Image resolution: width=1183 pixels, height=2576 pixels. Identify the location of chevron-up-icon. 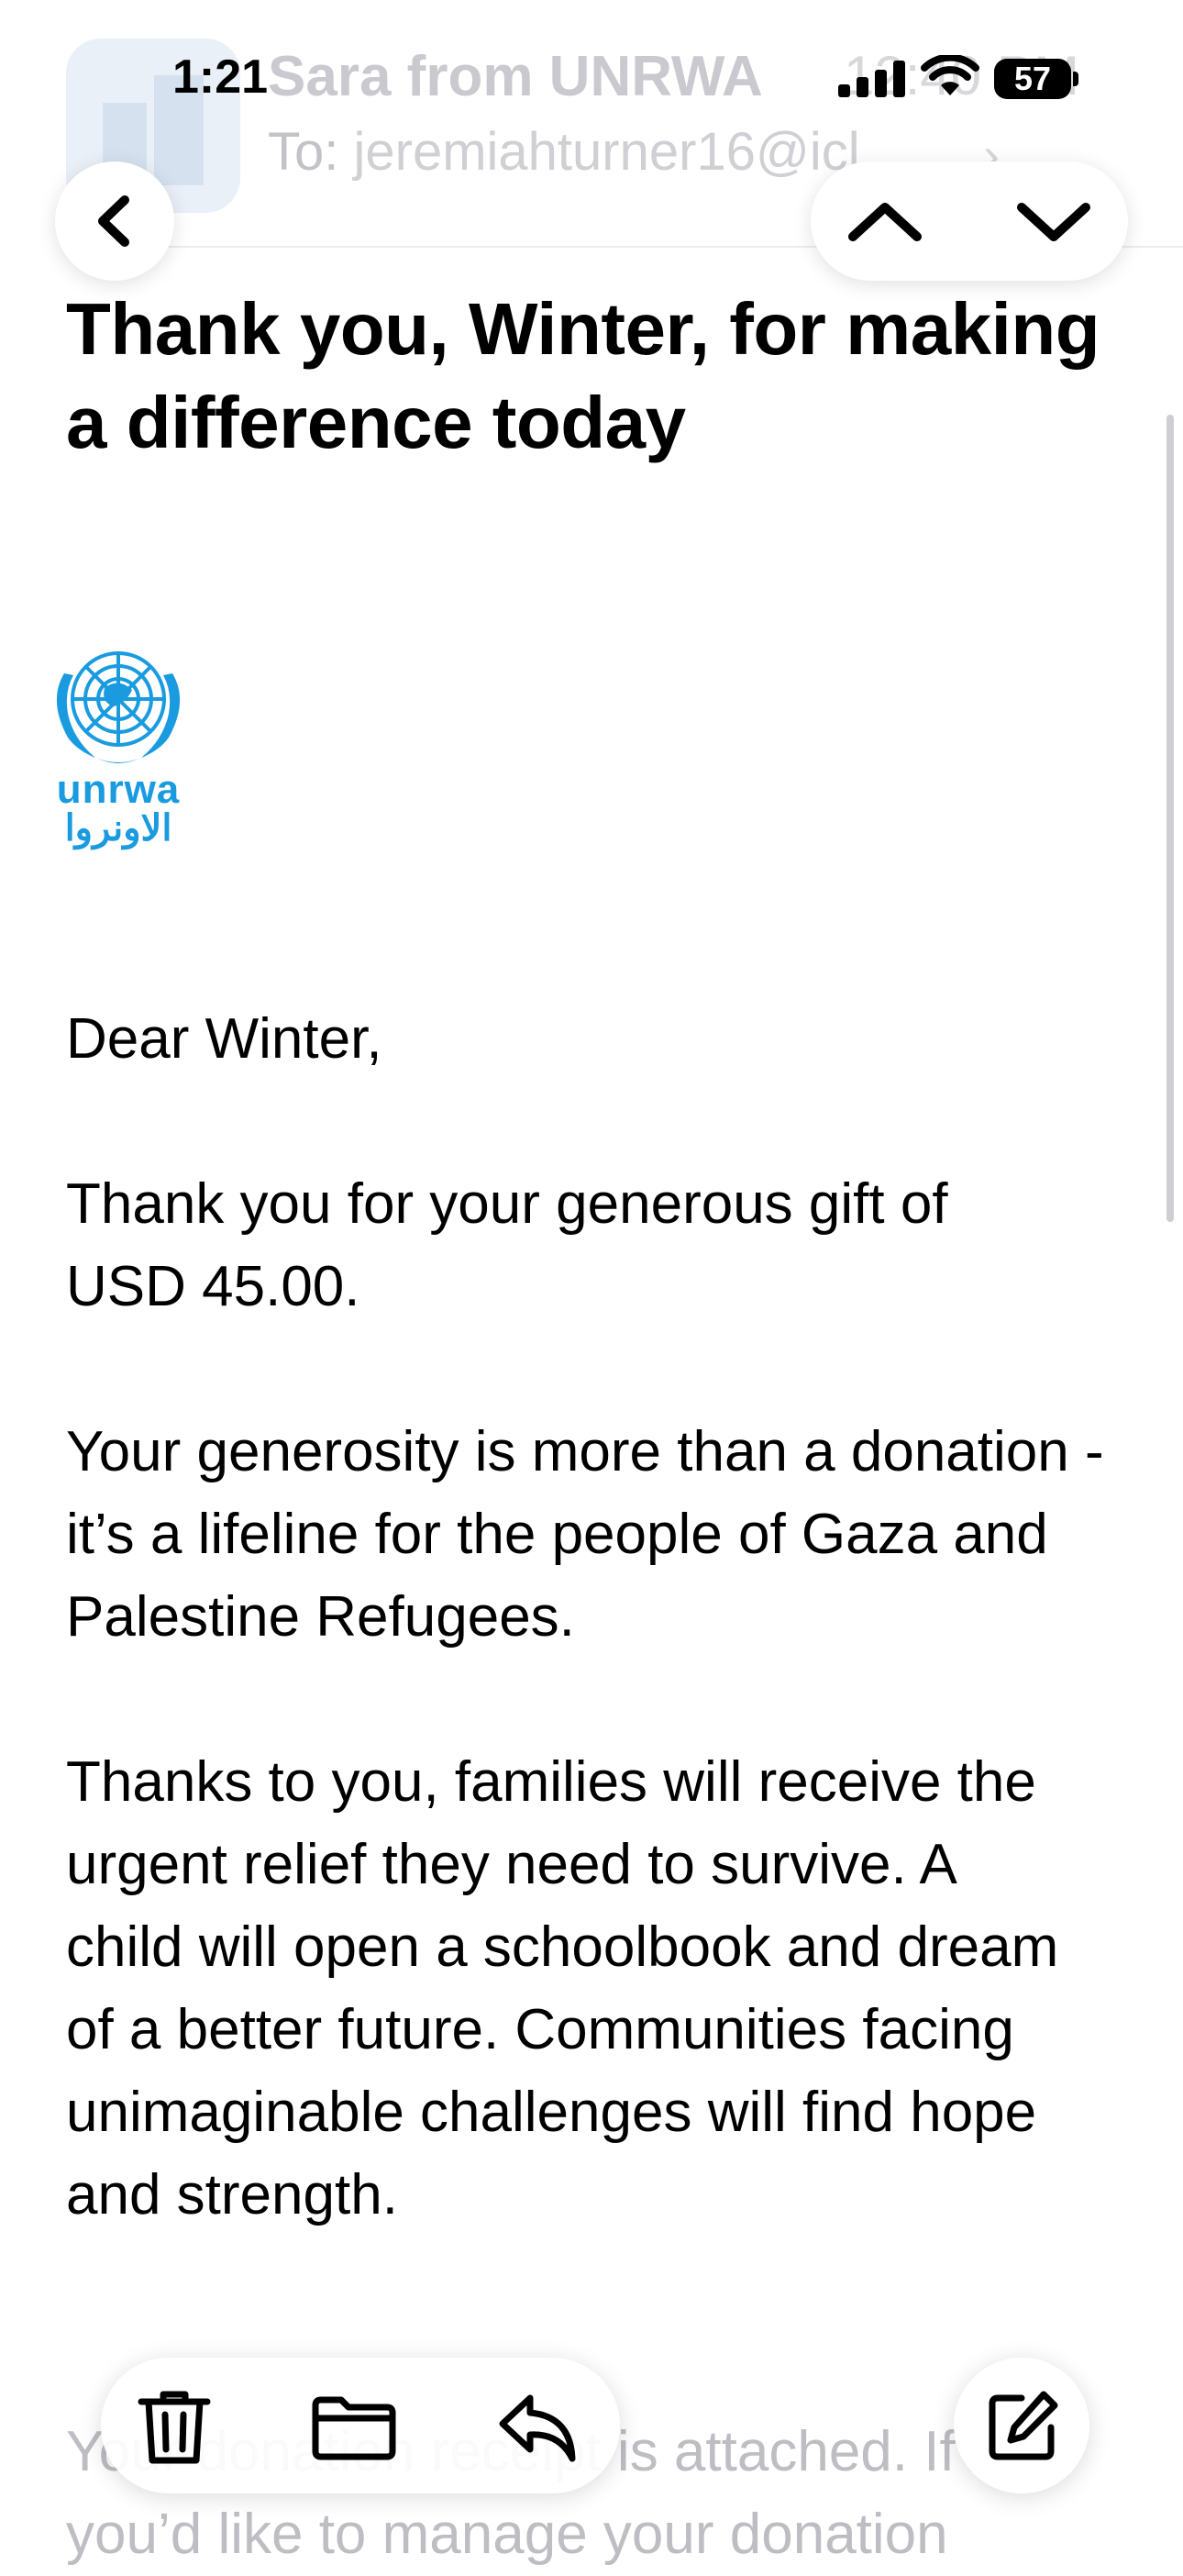
(885, 221).